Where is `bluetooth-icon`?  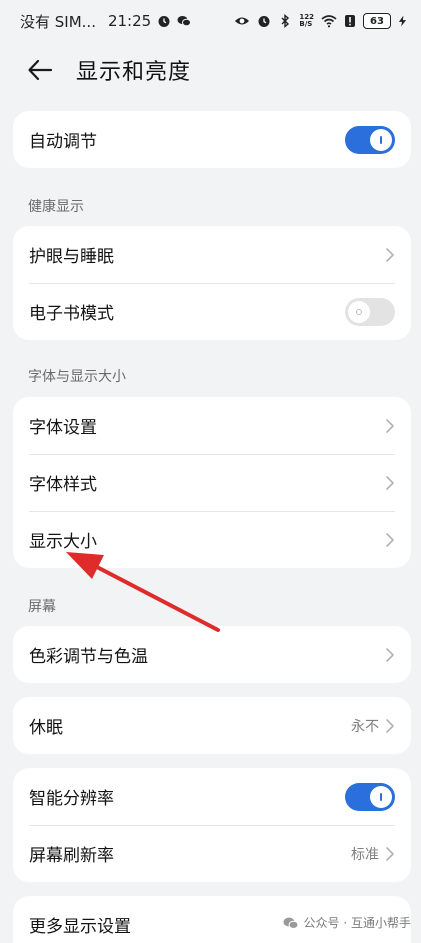 bluetooth-icon is located at coordinates (285, 21).